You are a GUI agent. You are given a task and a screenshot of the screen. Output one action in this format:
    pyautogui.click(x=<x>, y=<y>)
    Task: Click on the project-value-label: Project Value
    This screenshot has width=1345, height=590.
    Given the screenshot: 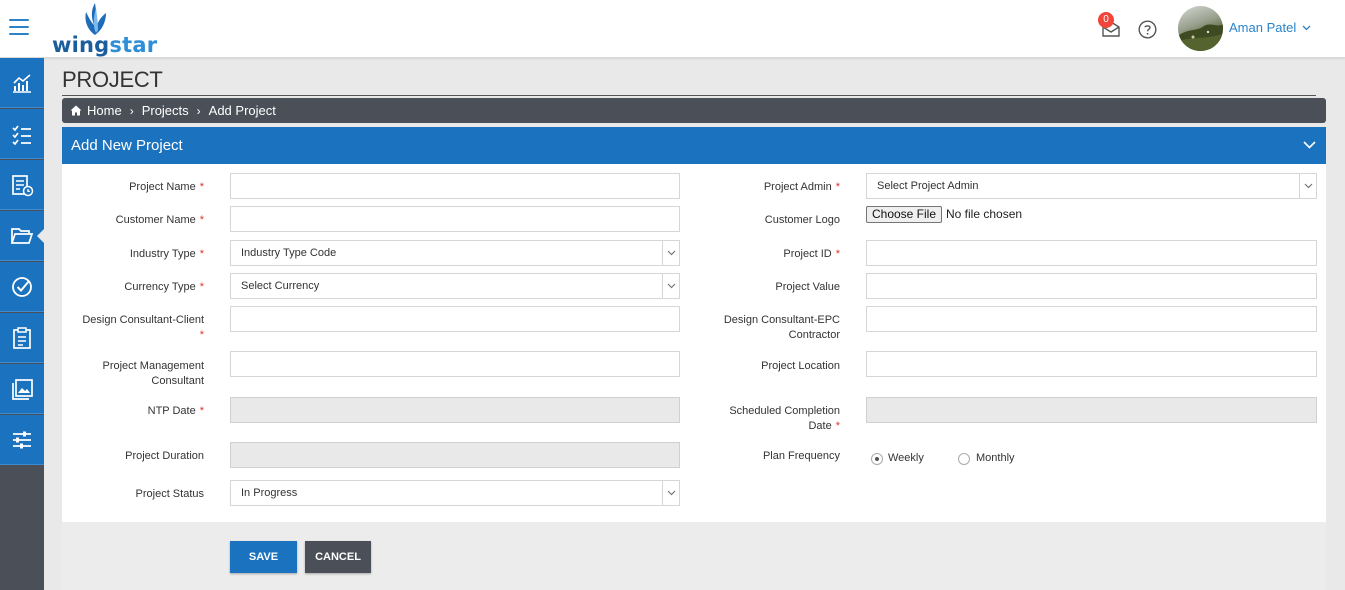 What is the action you would take?
    pyautogui.click(x=807, y=287)
    